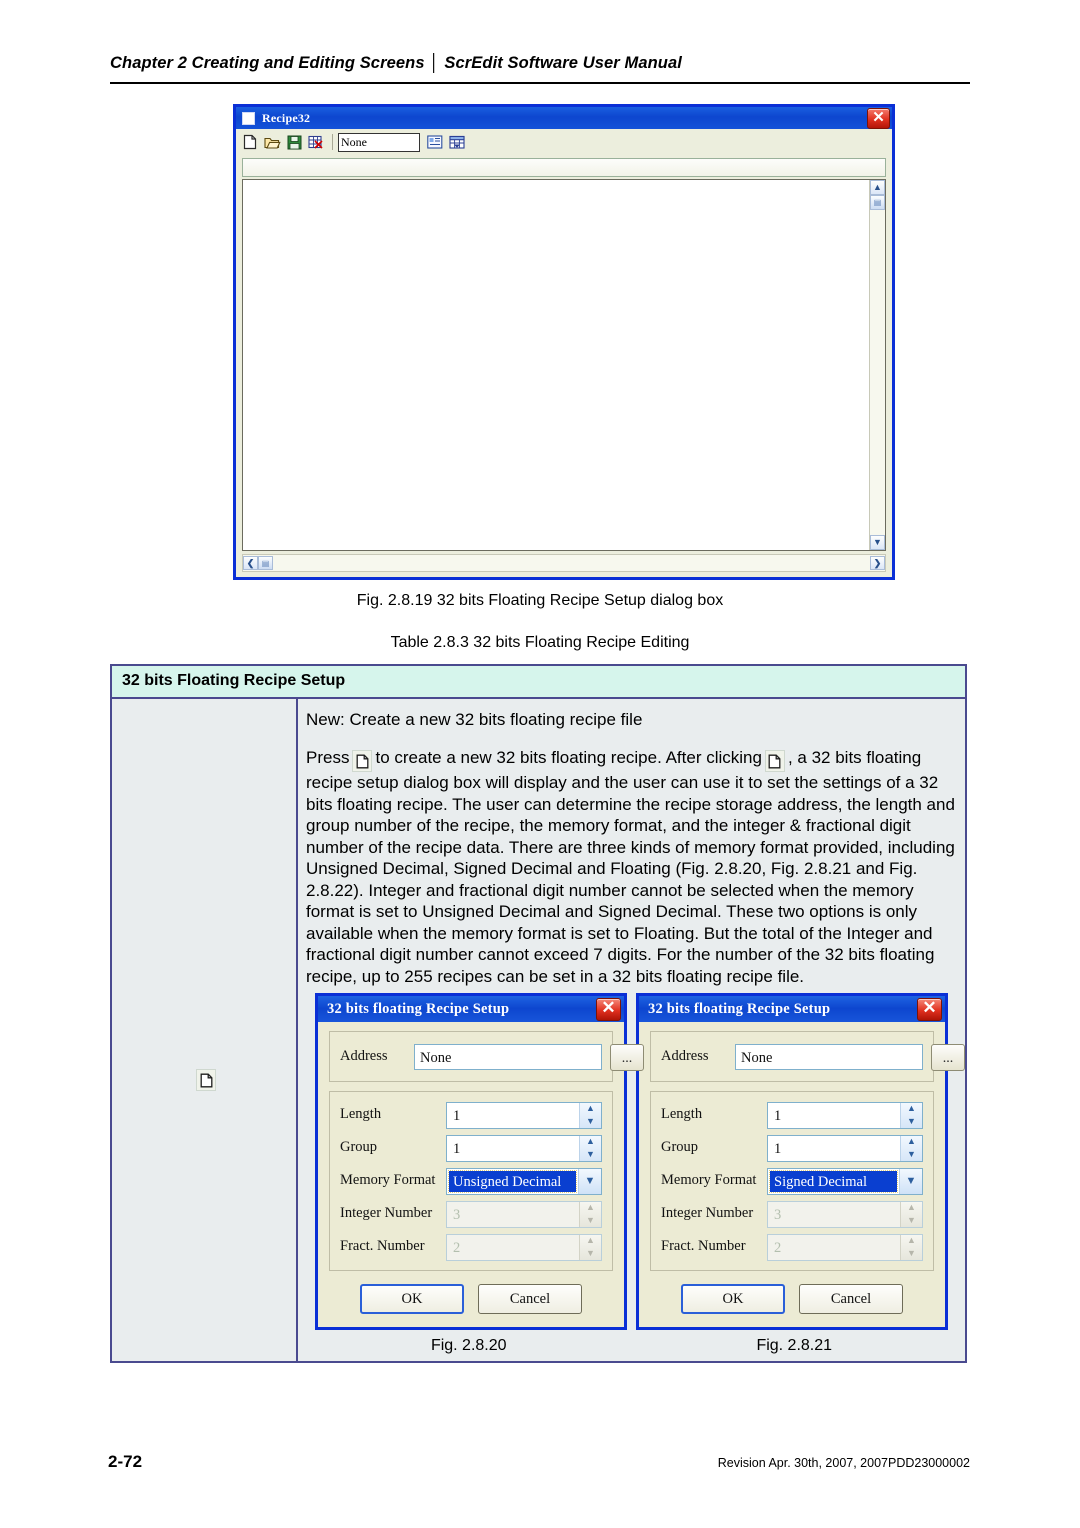 The width and height of the screenshot is (1080, 1528). I want to click on new-document-icon, so click(250, 142).